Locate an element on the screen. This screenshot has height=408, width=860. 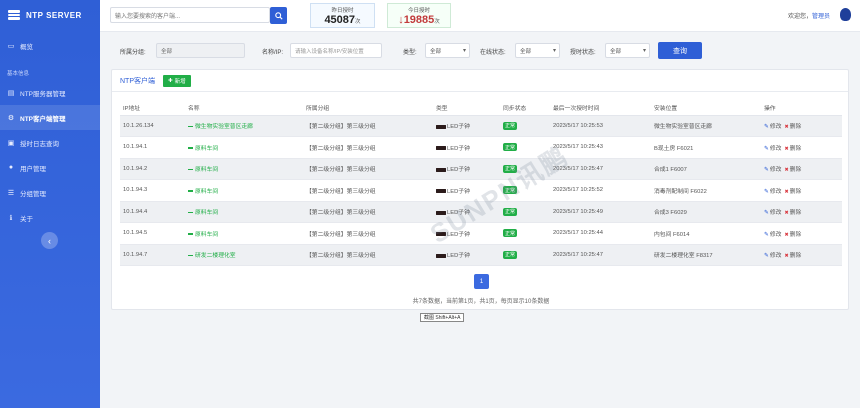
group-filter-label: 所属分组: is located at coordinates (133, 53).